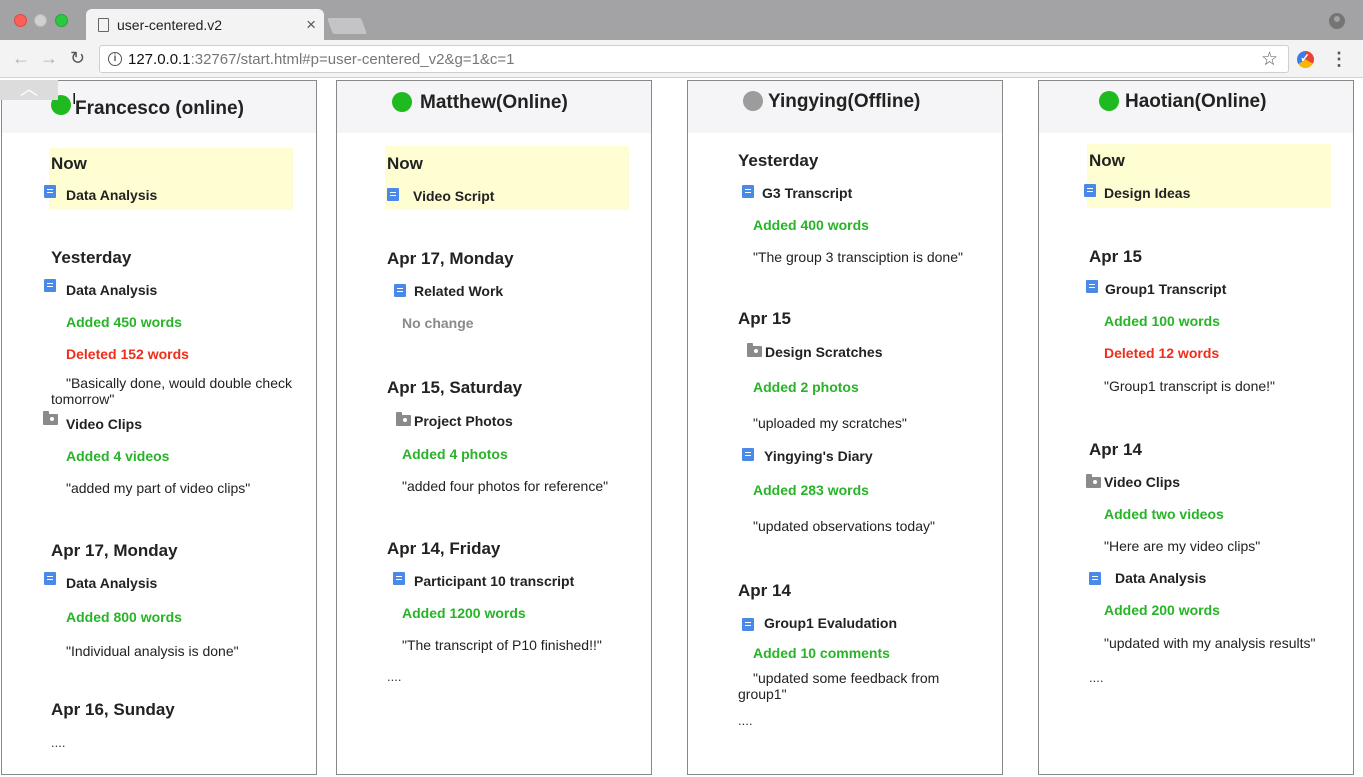  What do you see at coordinates (818, 456) in the screenshot?
I see `document-link: Yingying's Diary` at bounding box center [818, 456].